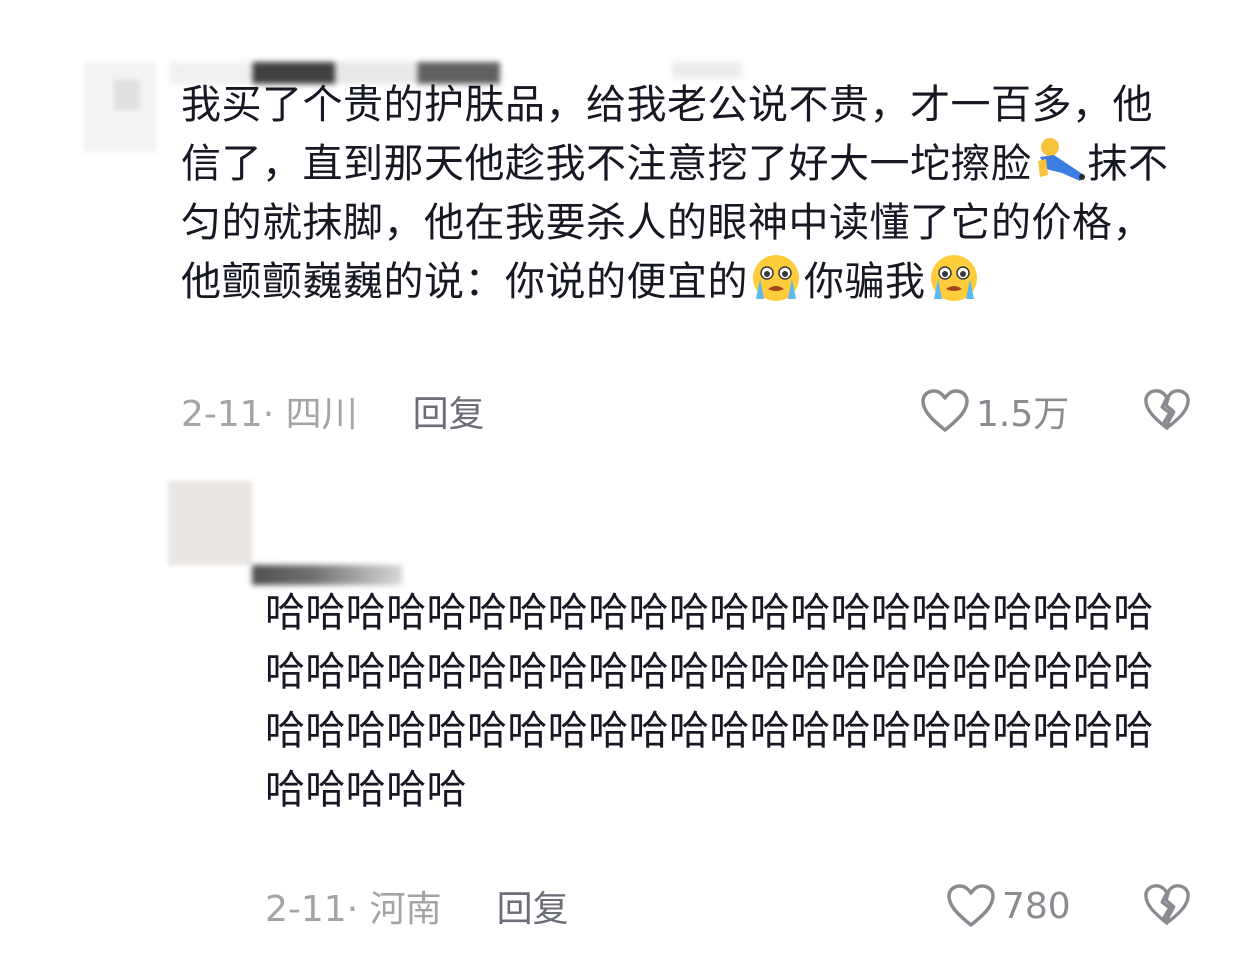 The image size is (1242, 957). Describe the element at coordinates (1023, 414) in the screenshot. I see `comment-1-like-count: 1.5万` at that location.